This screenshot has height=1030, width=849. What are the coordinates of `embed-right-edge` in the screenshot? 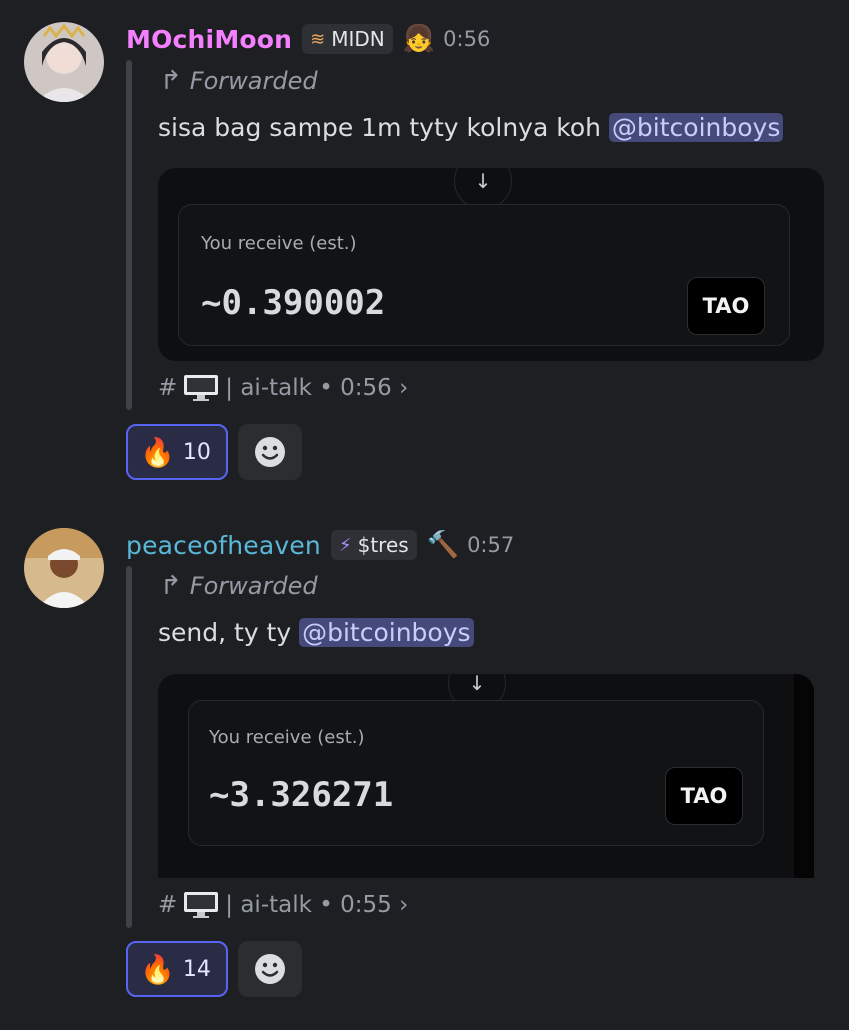 It's located at (804, 776).